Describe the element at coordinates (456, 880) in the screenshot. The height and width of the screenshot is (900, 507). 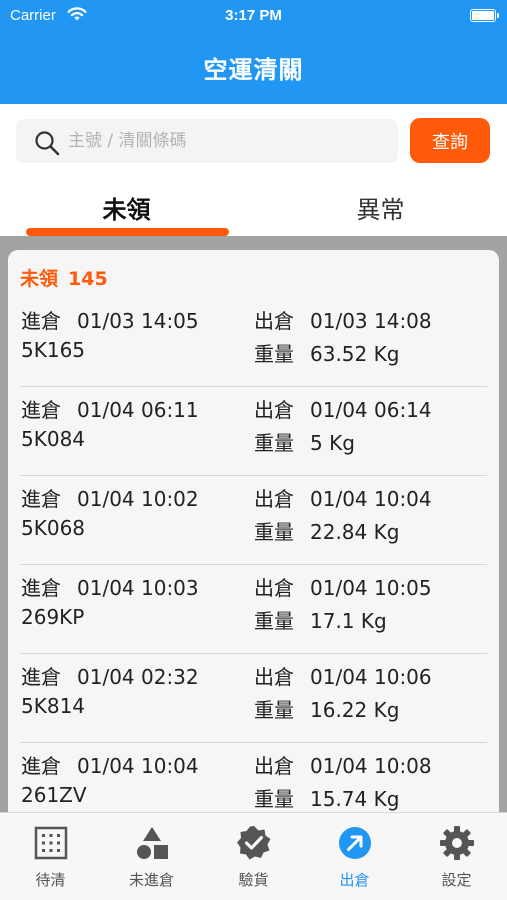
I see `nav-label: 設定` at that location.